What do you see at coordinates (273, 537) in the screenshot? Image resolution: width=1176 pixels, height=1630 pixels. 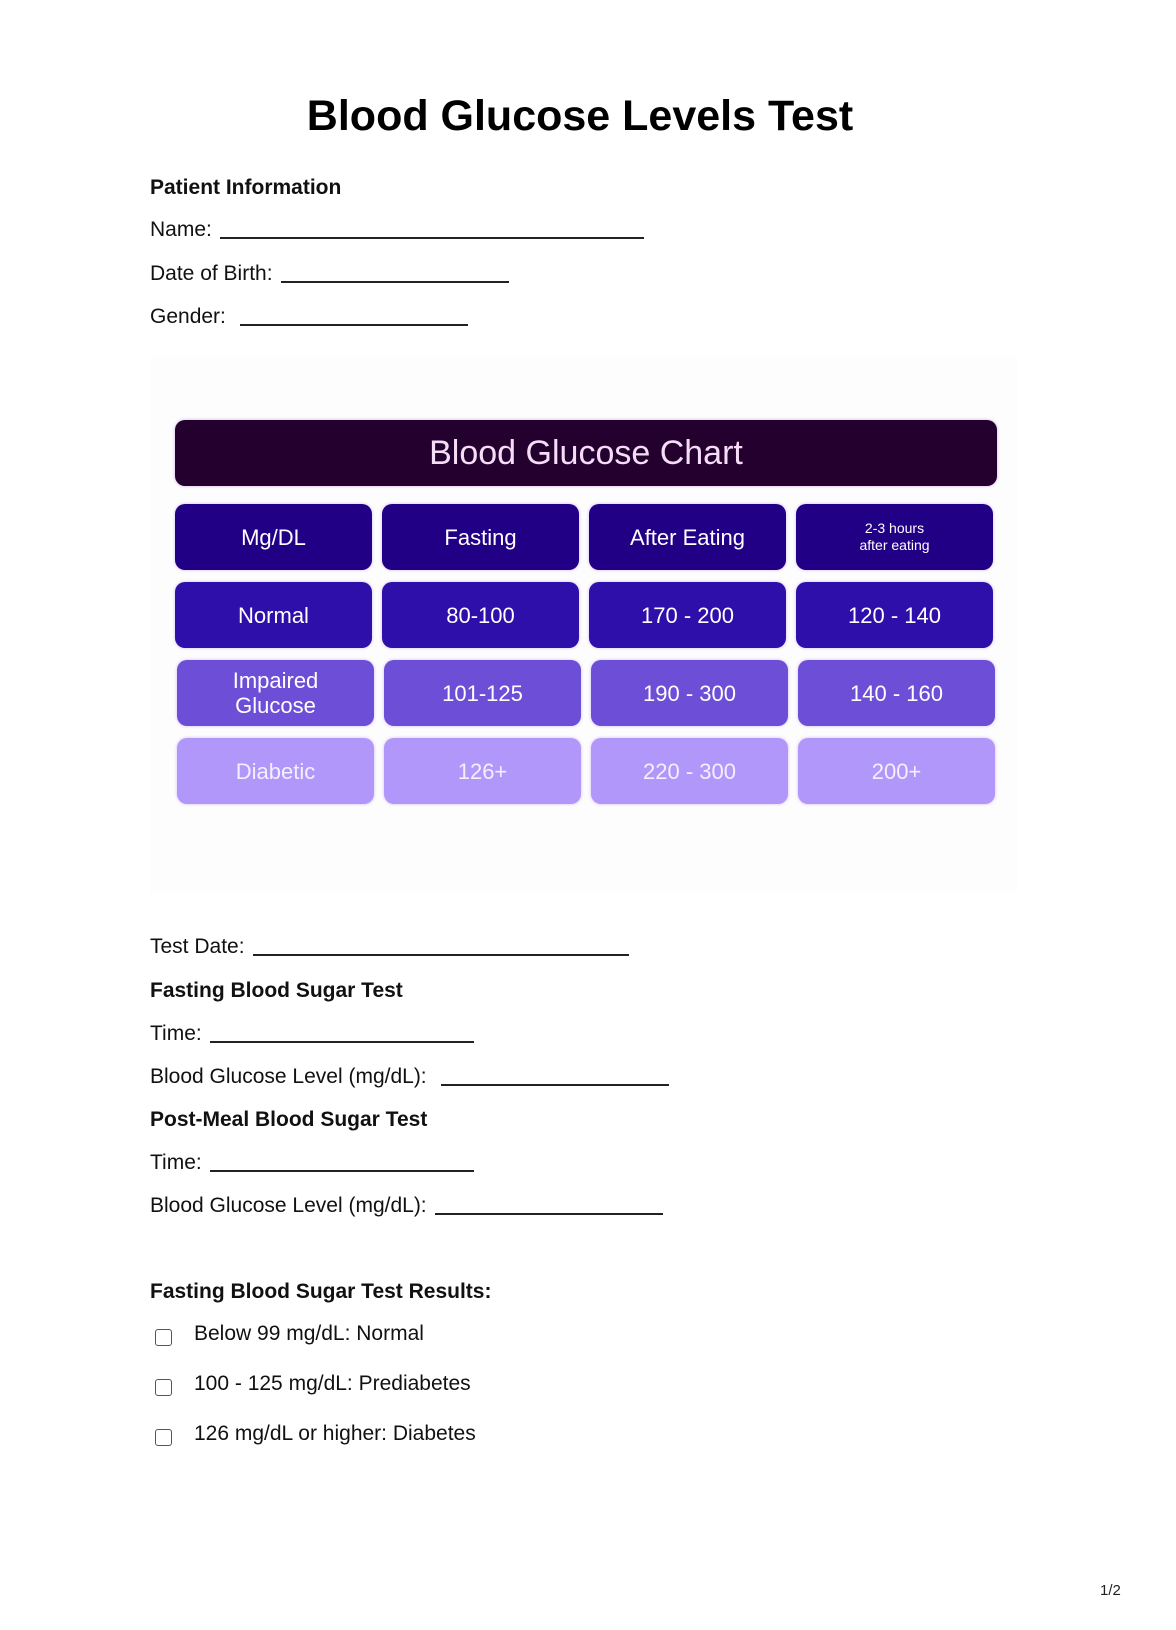 I see `header-cell-mgdl: Mg/DL` at bounding box center [273, 537].